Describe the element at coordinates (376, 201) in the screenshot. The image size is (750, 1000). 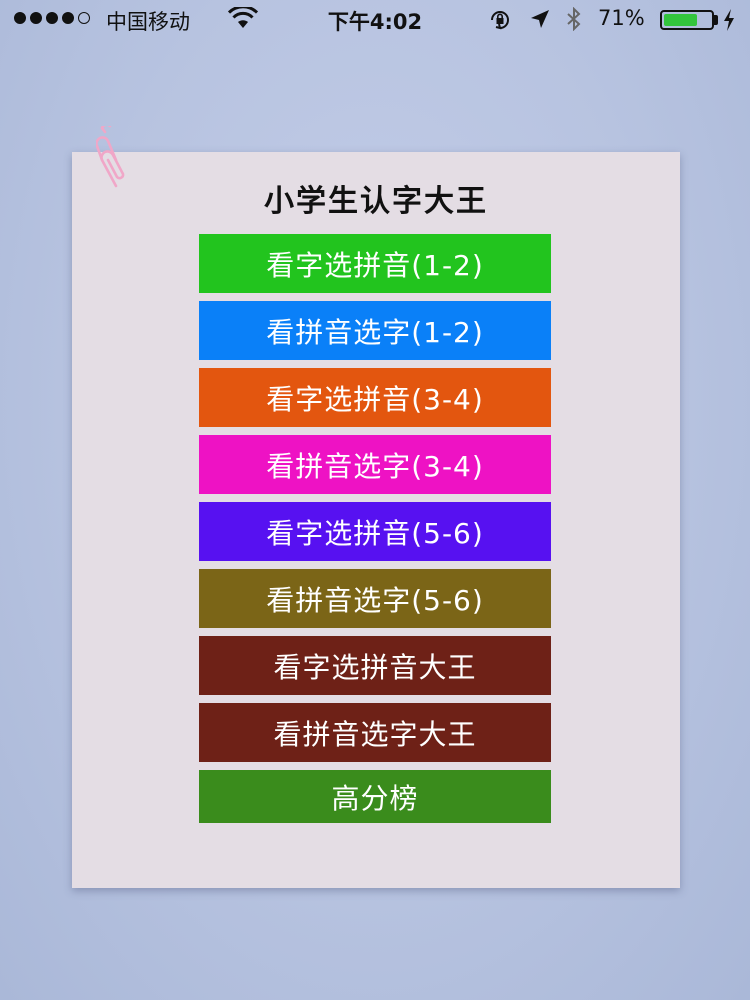
I see `page-title: 小学生认字大王` at that location.